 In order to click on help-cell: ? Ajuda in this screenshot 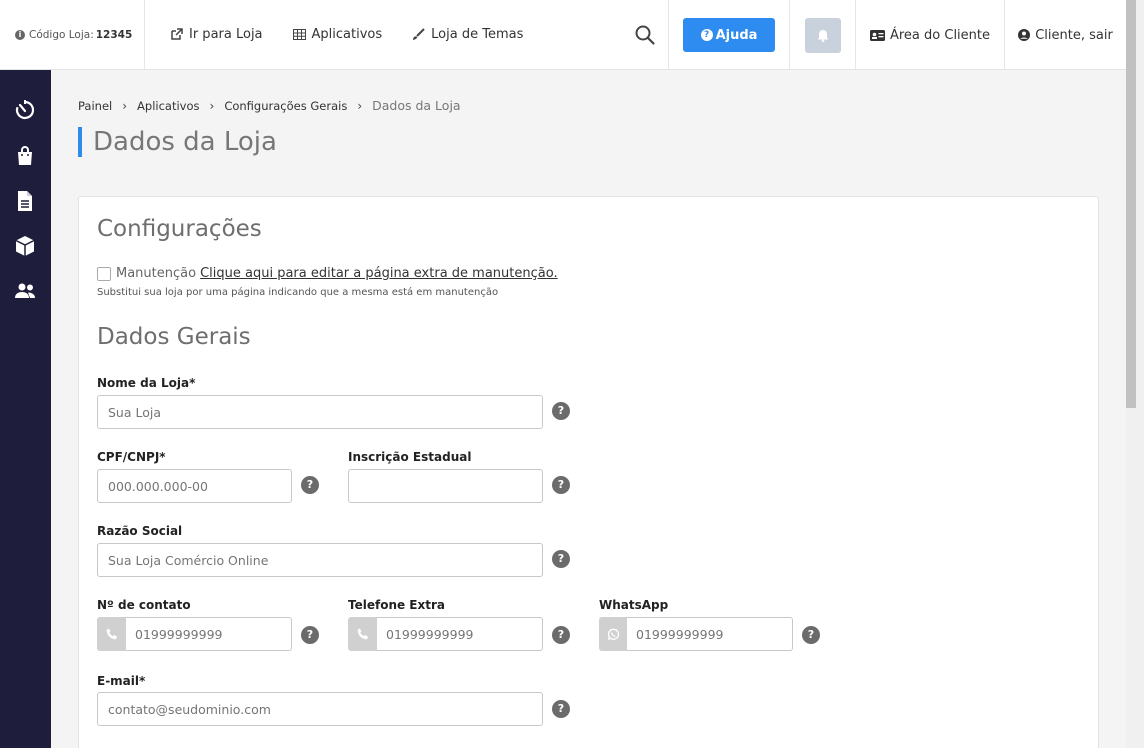, I will do `click(729, 35)`.